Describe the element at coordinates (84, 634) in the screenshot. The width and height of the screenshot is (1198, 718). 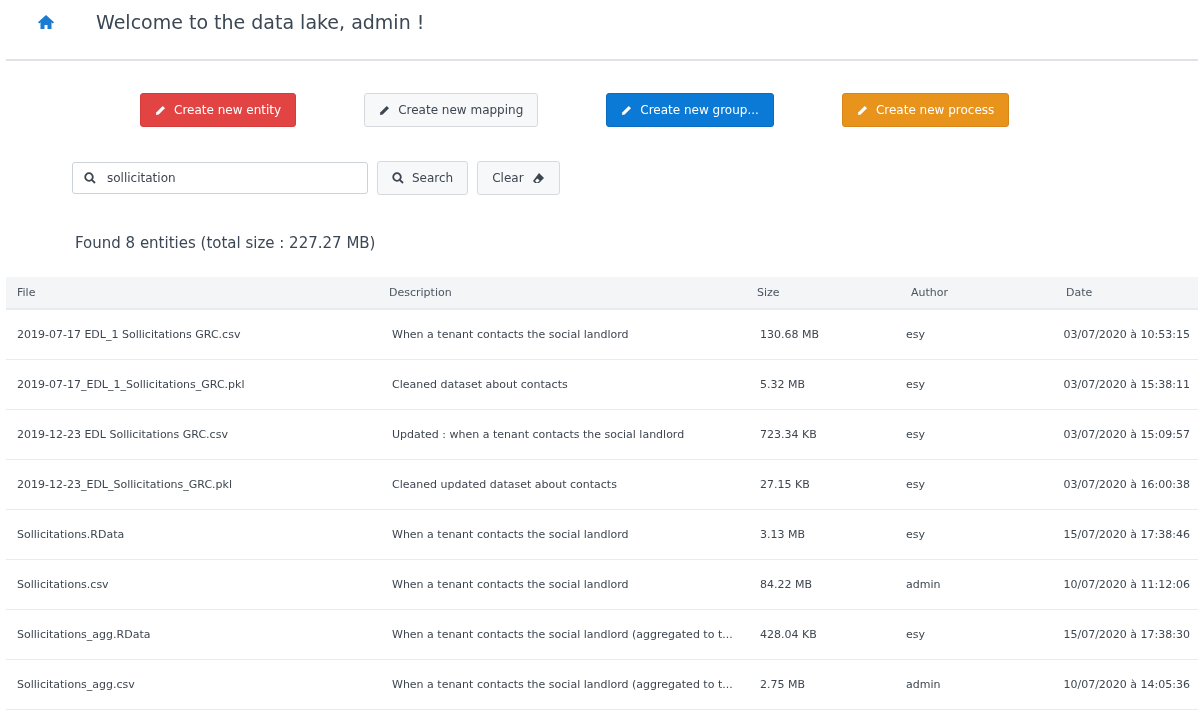
I see `table-cell-text: Sollicitations_agg.RData` at that location.